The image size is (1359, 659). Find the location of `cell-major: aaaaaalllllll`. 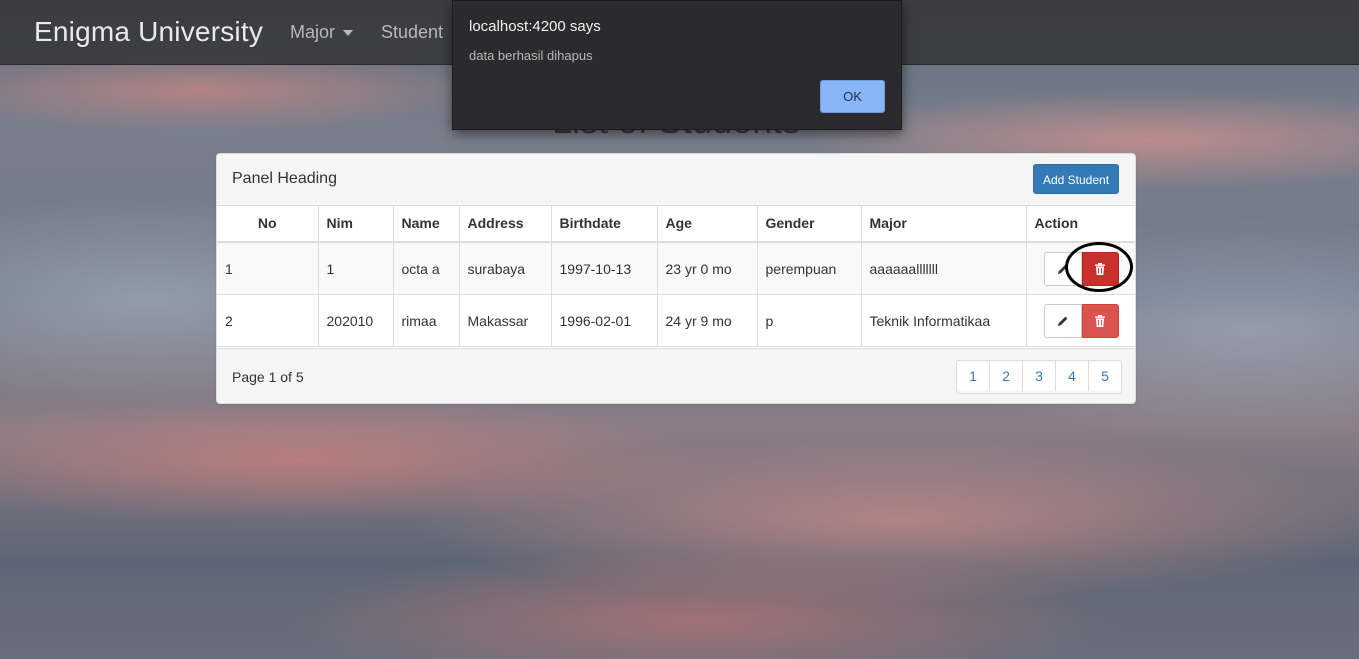

cell-major: aaaaaalllllll is located at coordinates (944, 268).